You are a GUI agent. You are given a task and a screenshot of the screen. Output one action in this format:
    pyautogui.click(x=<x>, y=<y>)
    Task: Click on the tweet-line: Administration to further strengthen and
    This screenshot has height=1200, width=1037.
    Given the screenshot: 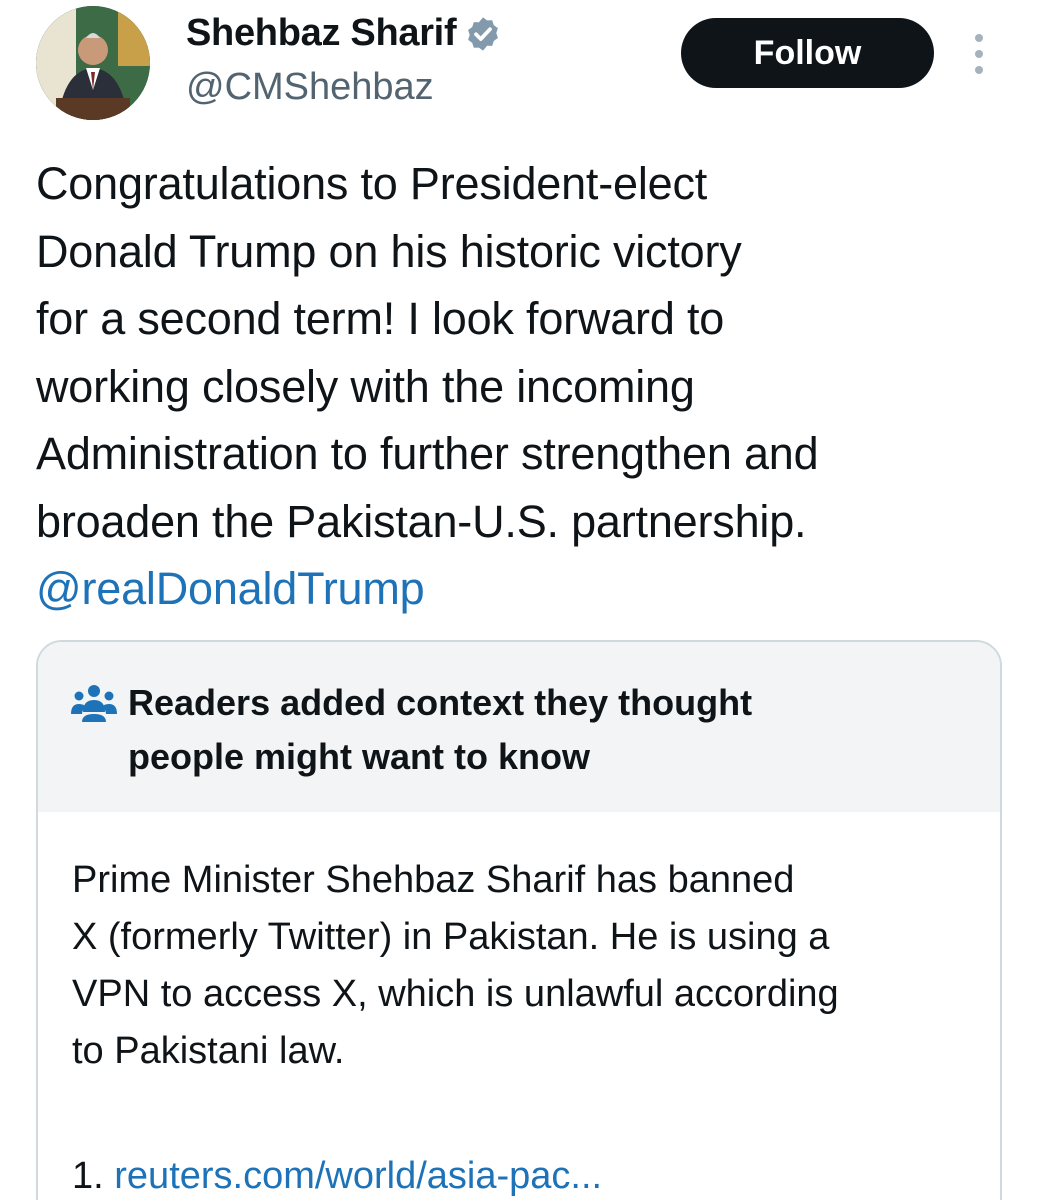 What is the action you would take?
    pyautogui.click(x=427, y=453)
    